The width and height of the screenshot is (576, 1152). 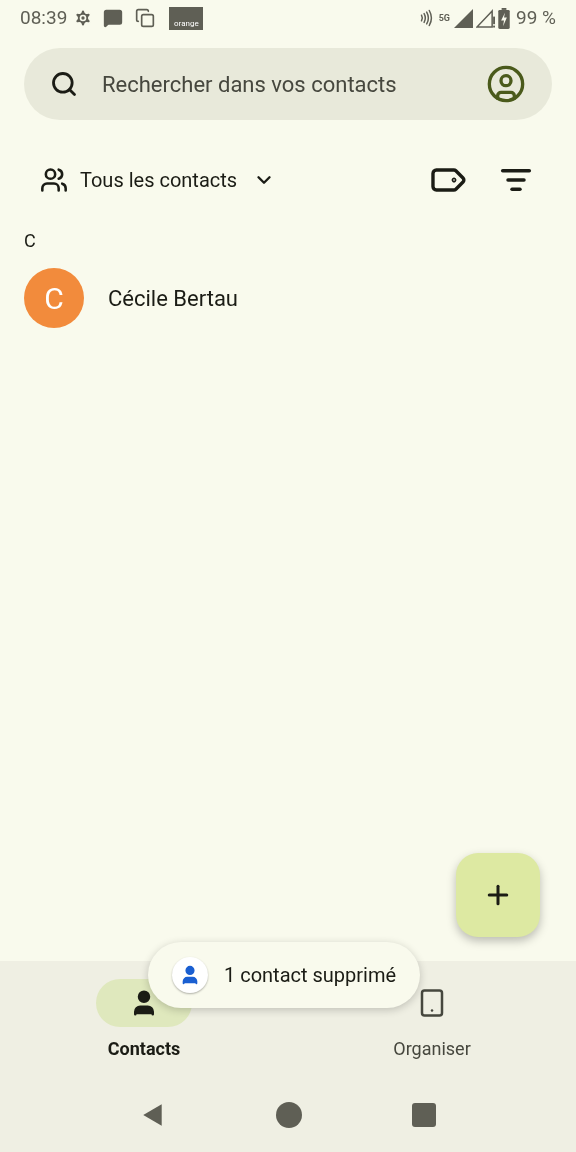 I want to click on contact-row: C Cécile Bertau, so click(x=288, y=298).